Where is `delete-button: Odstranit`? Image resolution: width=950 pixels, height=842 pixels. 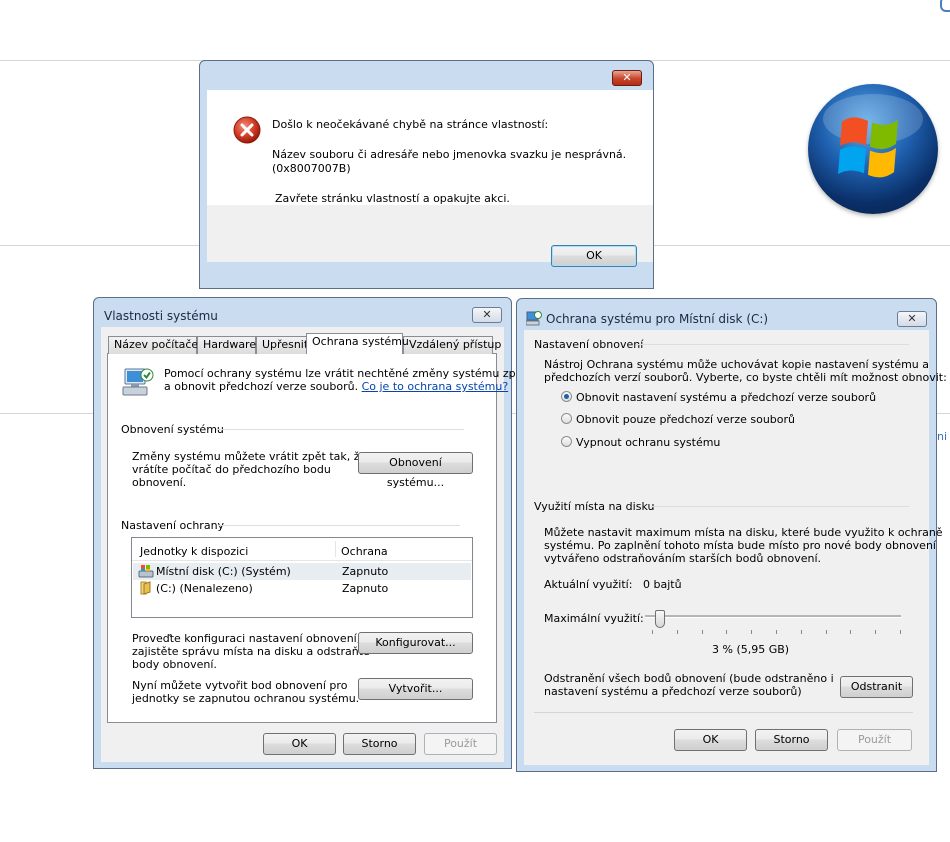
delete-button: Odstranit is located at coordinates (876, 687).